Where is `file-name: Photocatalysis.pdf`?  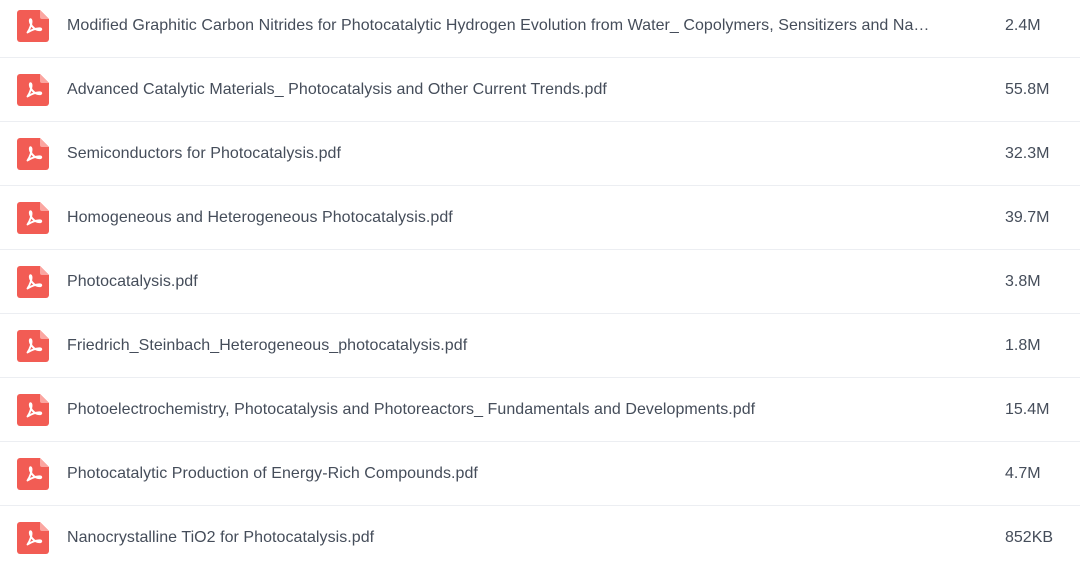 file-name: Photocatalysis.pdf is located at coordinates (518, 282).